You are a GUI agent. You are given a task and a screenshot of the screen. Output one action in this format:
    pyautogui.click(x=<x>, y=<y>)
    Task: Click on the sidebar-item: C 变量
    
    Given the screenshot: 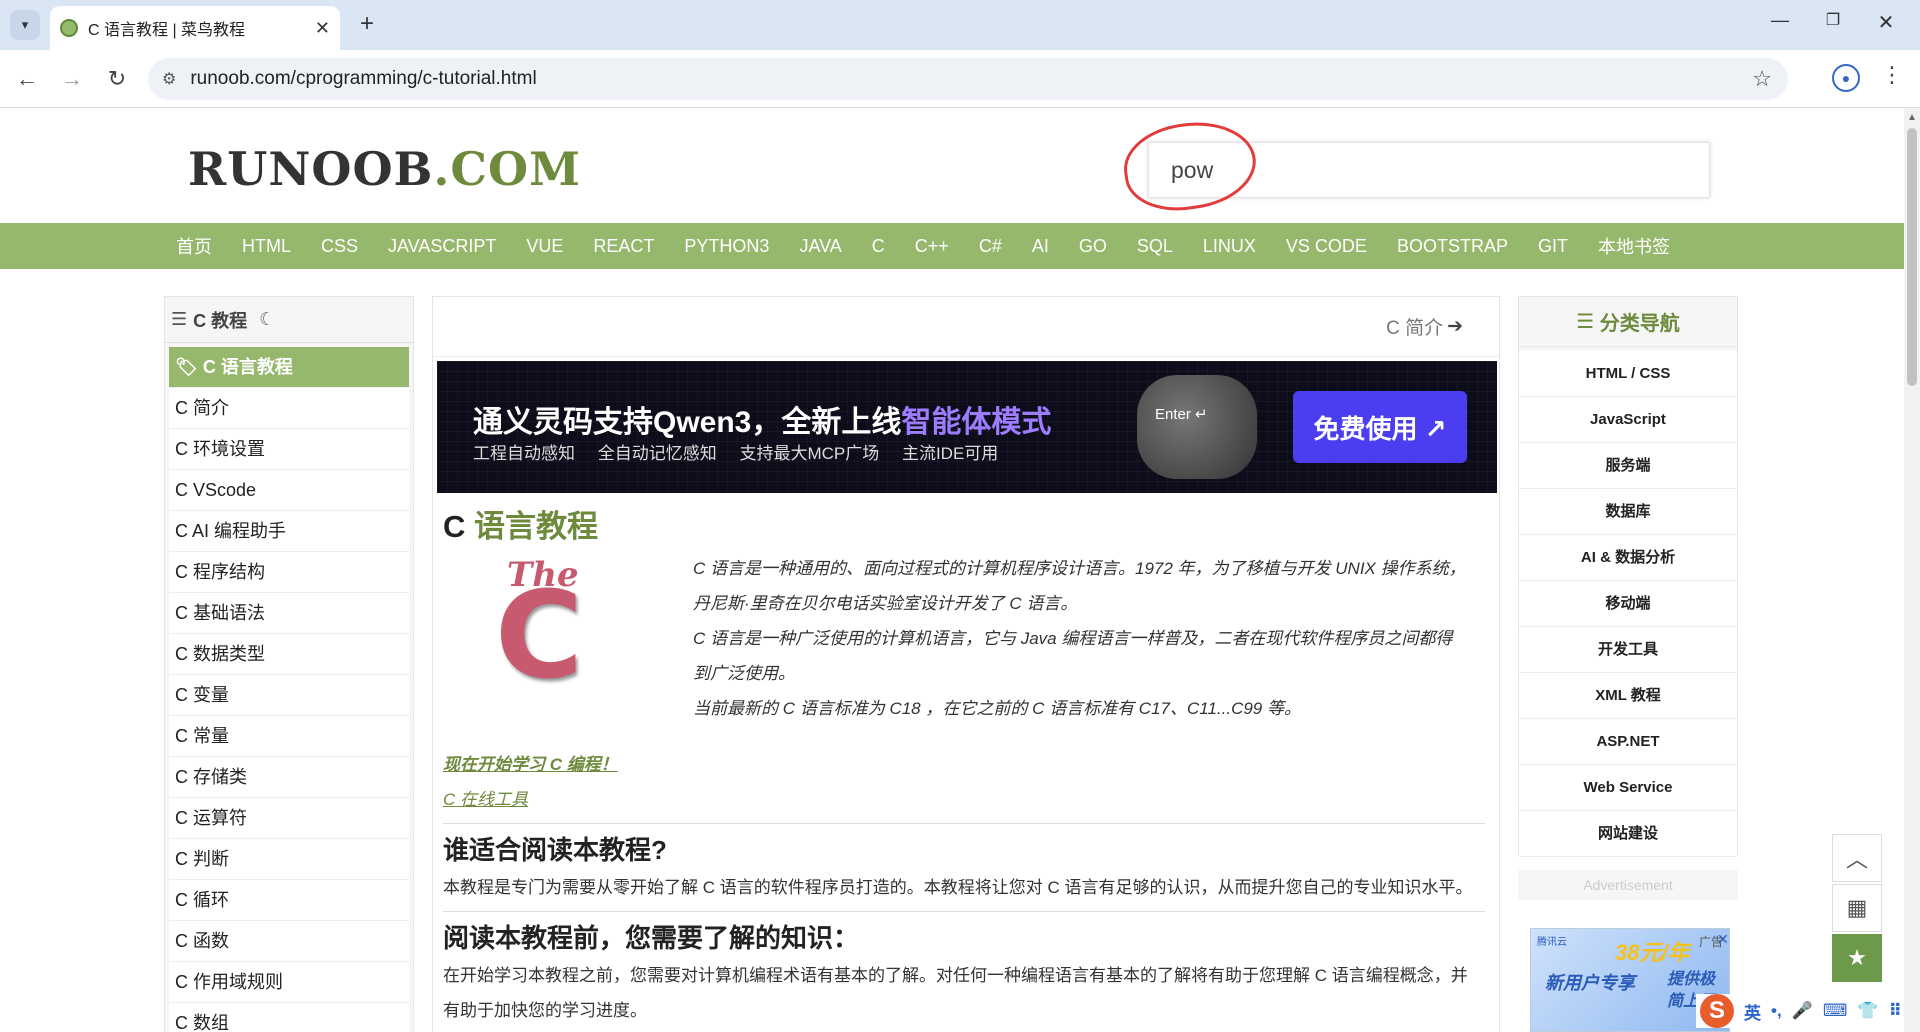 What is the action you would take?
    pyautogui.click(x=289, y=695)
    